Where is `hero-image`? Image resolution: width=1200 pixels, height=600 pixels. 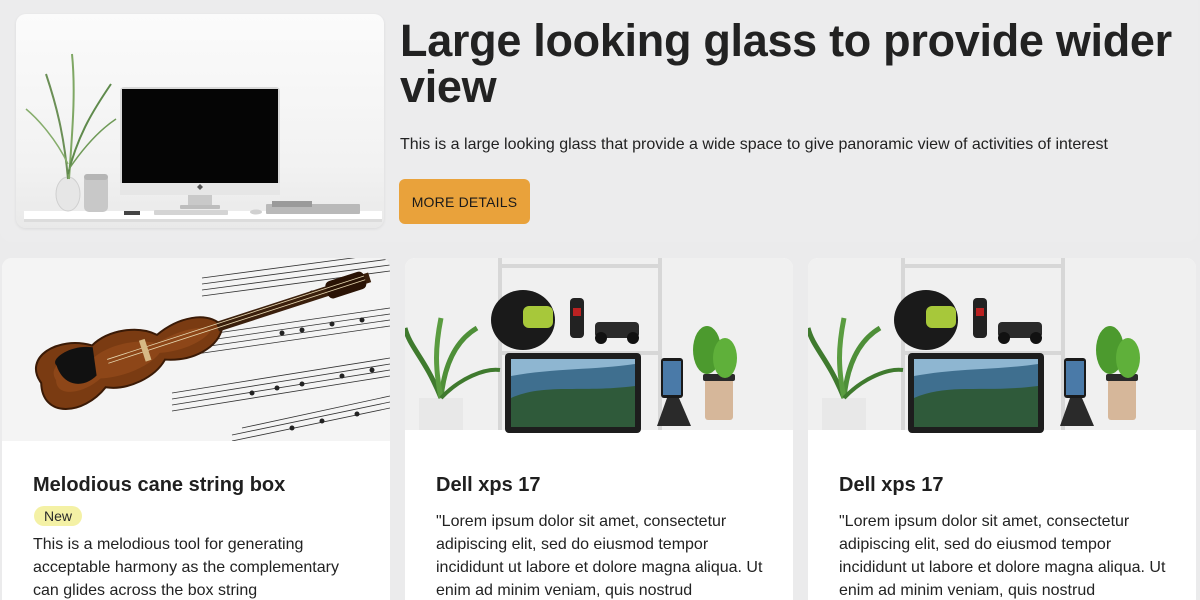
hero-image is located at coordinates (200, 121).